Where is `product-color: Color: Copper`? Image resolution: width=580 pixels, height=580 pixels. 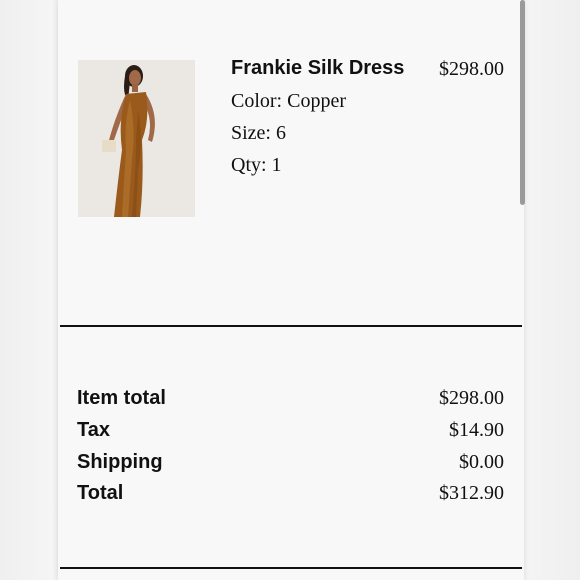 product-color: Color: Copper is located at coordinates (288, 101).